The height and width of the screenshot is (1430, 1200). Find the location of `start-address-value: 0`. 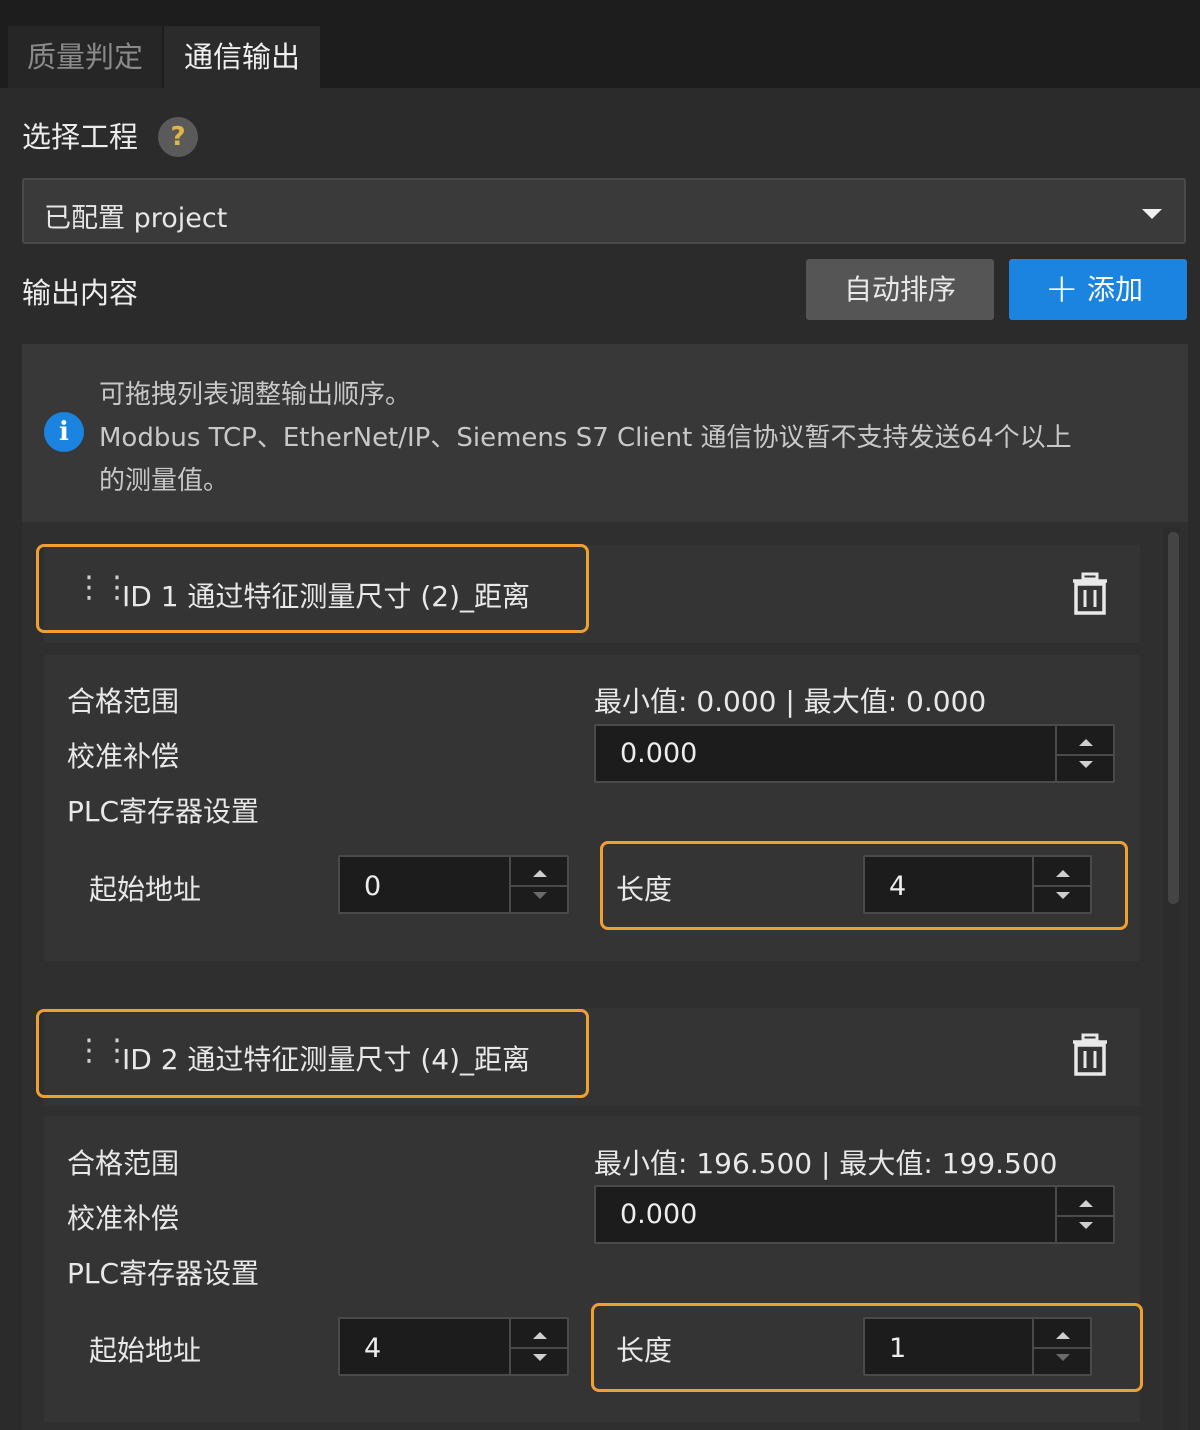

start-address-value: 0 is located at coordinates (373, 886).